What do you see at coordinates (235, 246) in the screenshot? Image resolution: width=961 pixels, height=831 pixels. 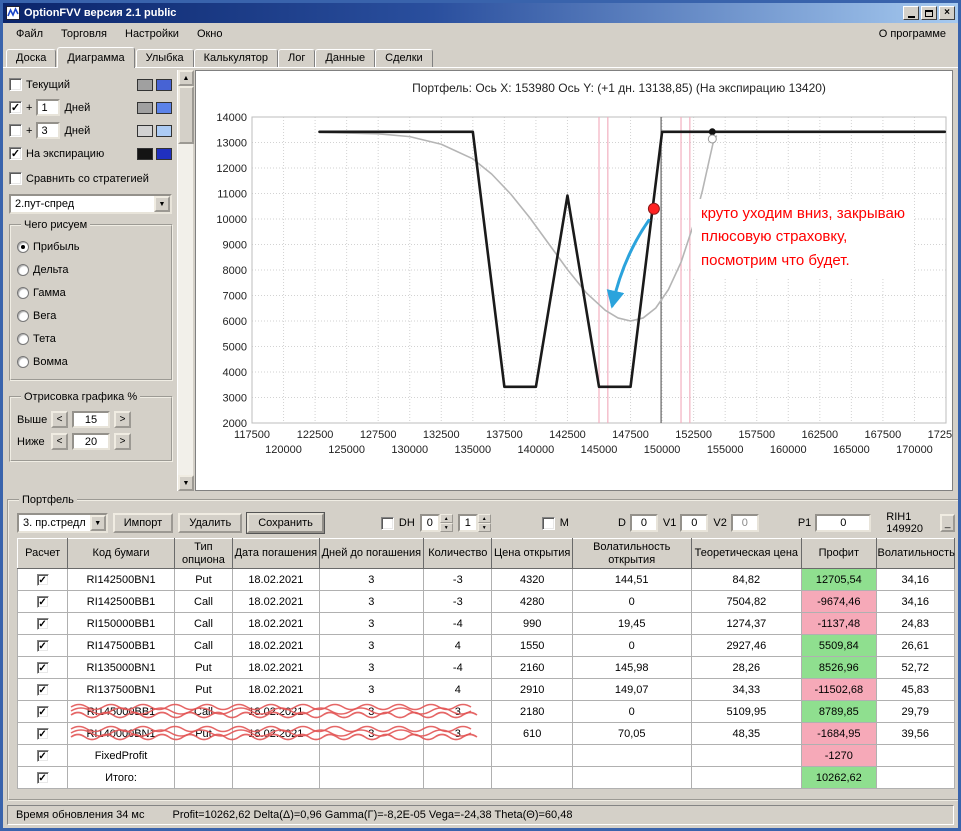 I see `svg-text: 9000` at bounding box center [235, 246].